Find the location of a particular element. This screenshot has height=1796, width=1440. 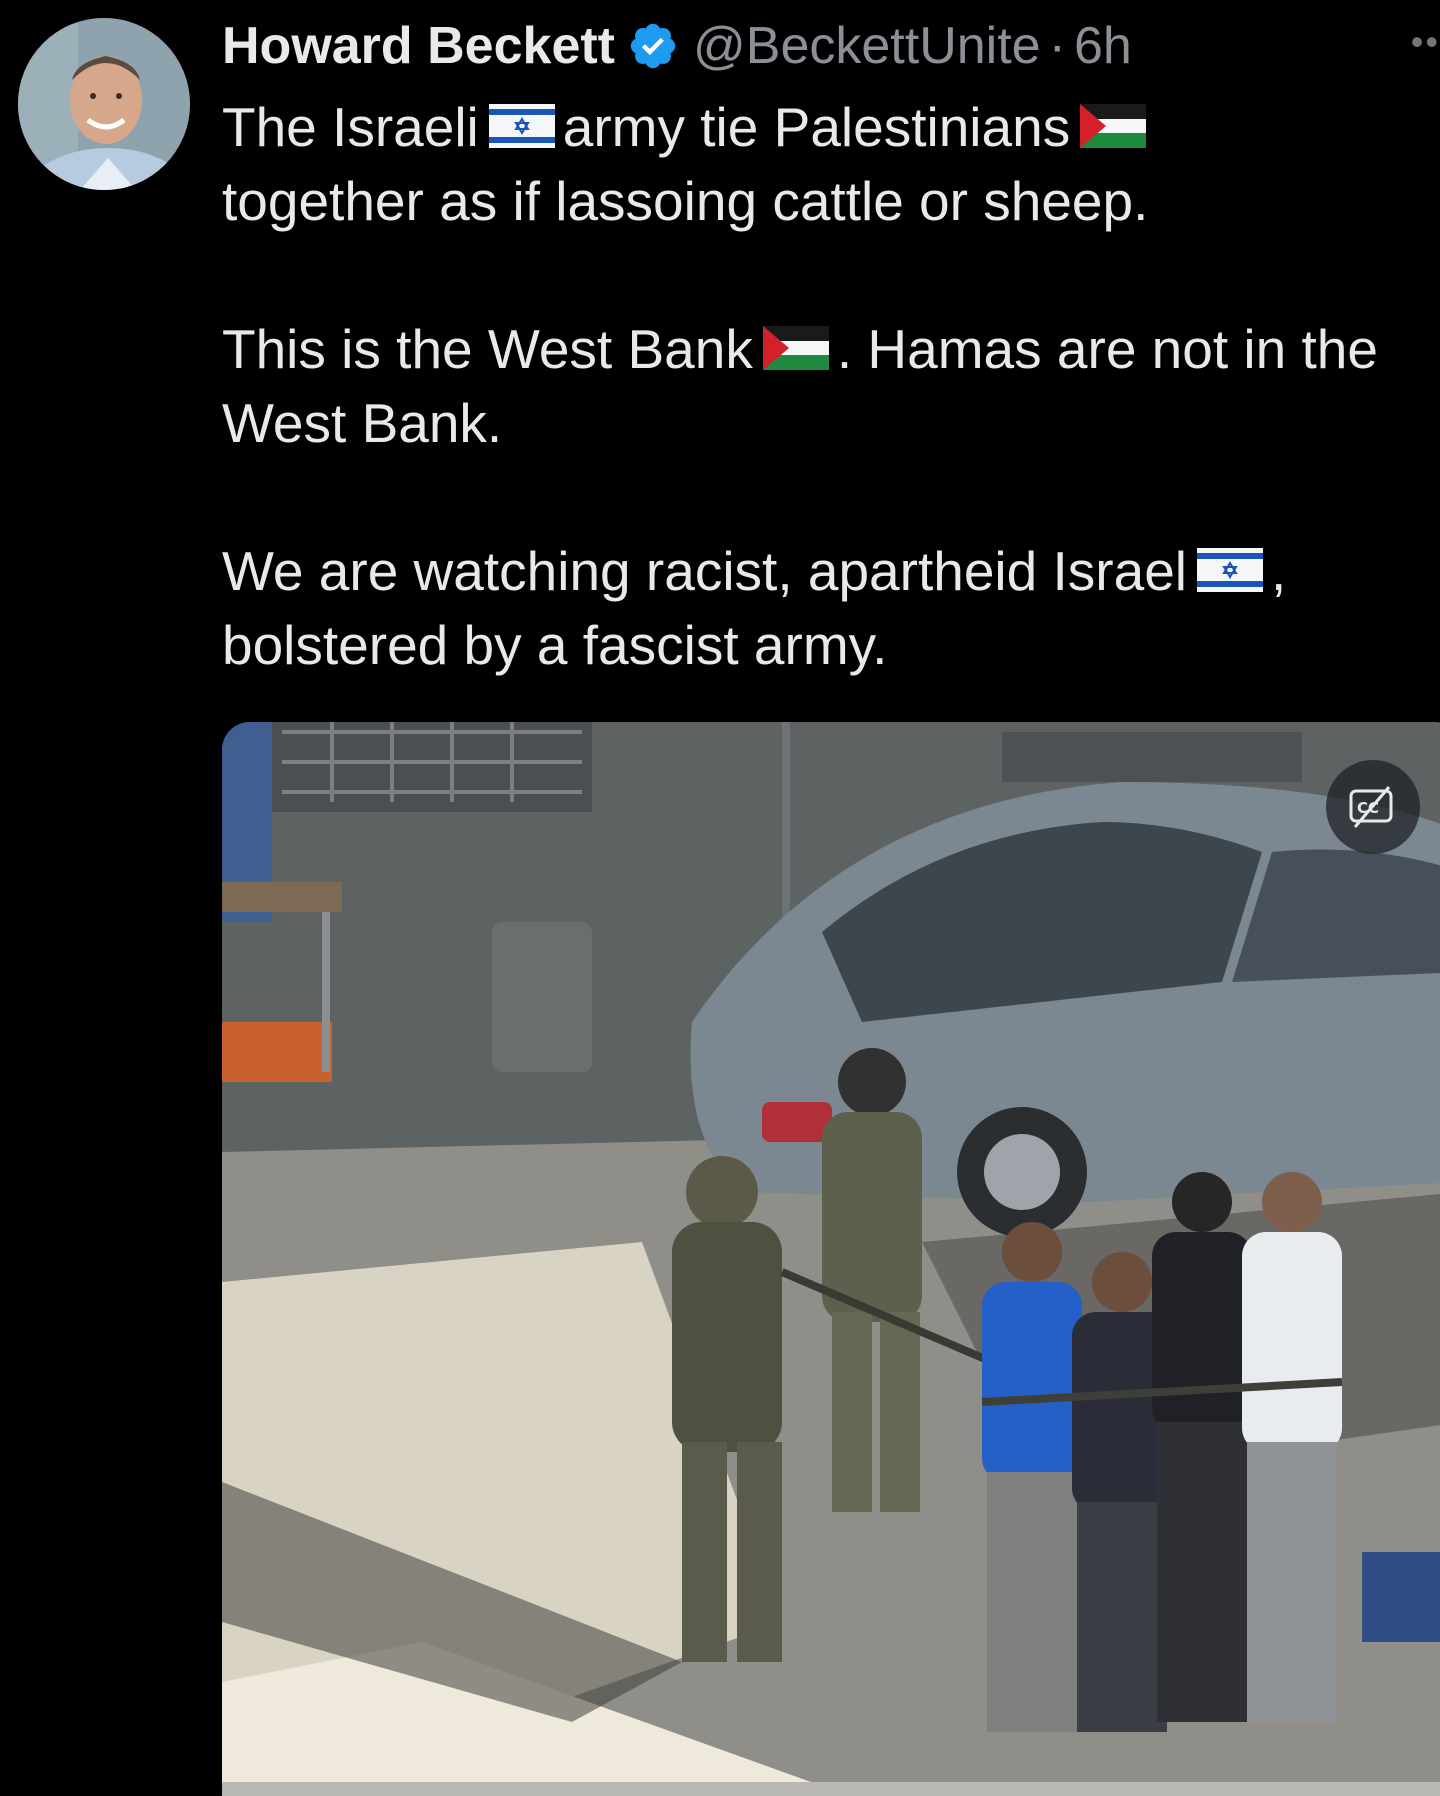

author-name: Howard Beckett is located at coordinates (418, 46).